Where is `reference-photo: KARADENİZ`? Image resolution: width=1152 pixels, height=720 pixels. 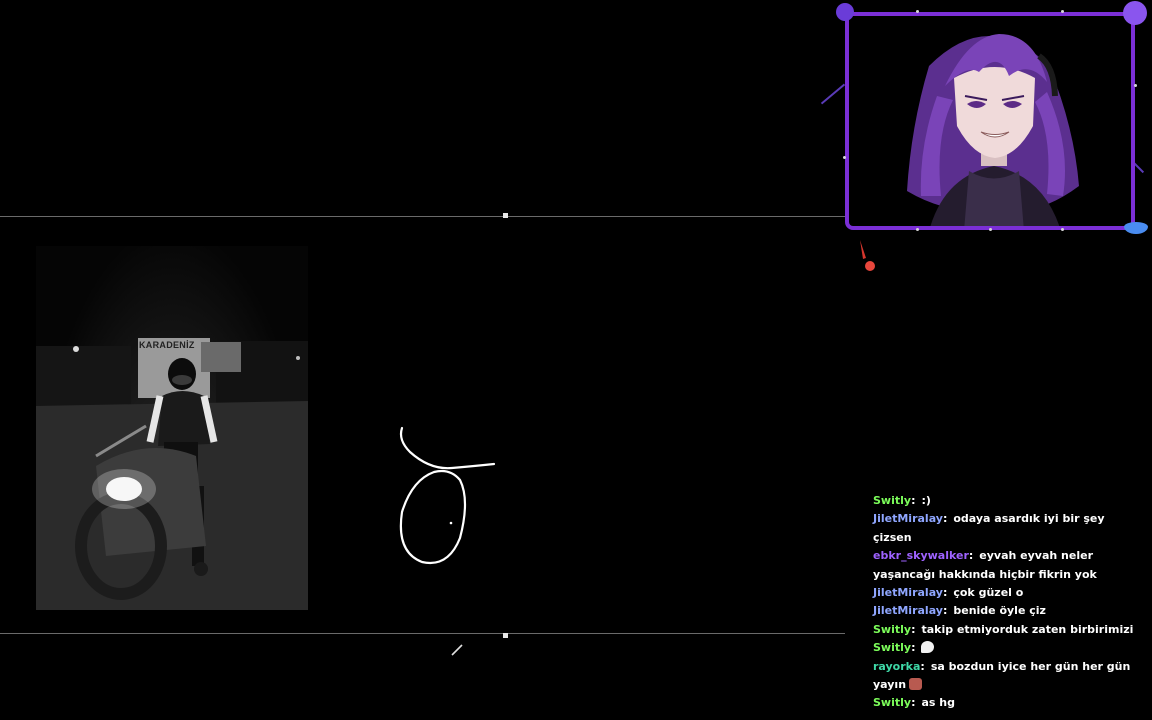 reference-photo: KARADENİZ is located at coordinates (172, 428).